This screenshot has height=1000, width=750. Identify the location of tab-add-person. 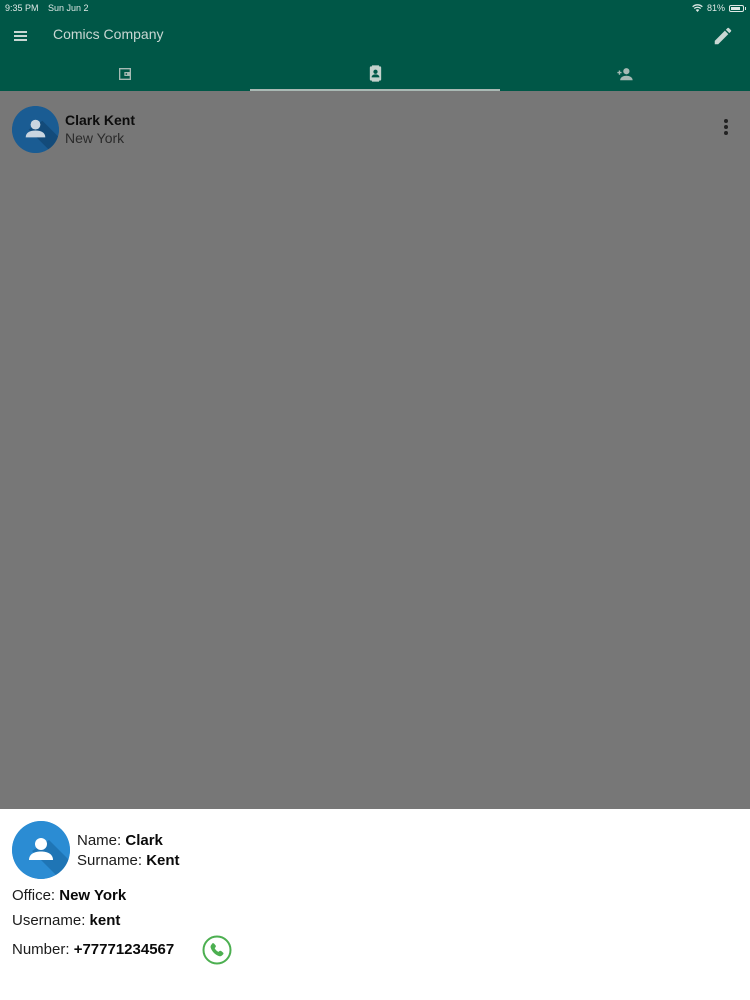
(625, 73).